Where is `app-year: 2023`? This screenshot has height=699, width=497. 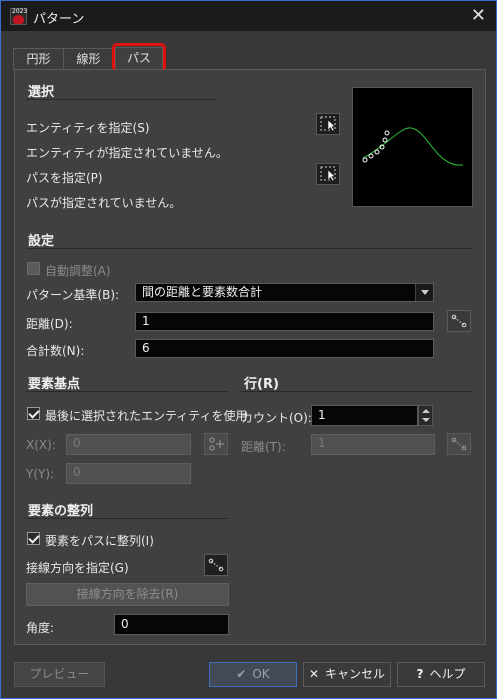 app-year: 2023 is located at coordinates (20, 11).